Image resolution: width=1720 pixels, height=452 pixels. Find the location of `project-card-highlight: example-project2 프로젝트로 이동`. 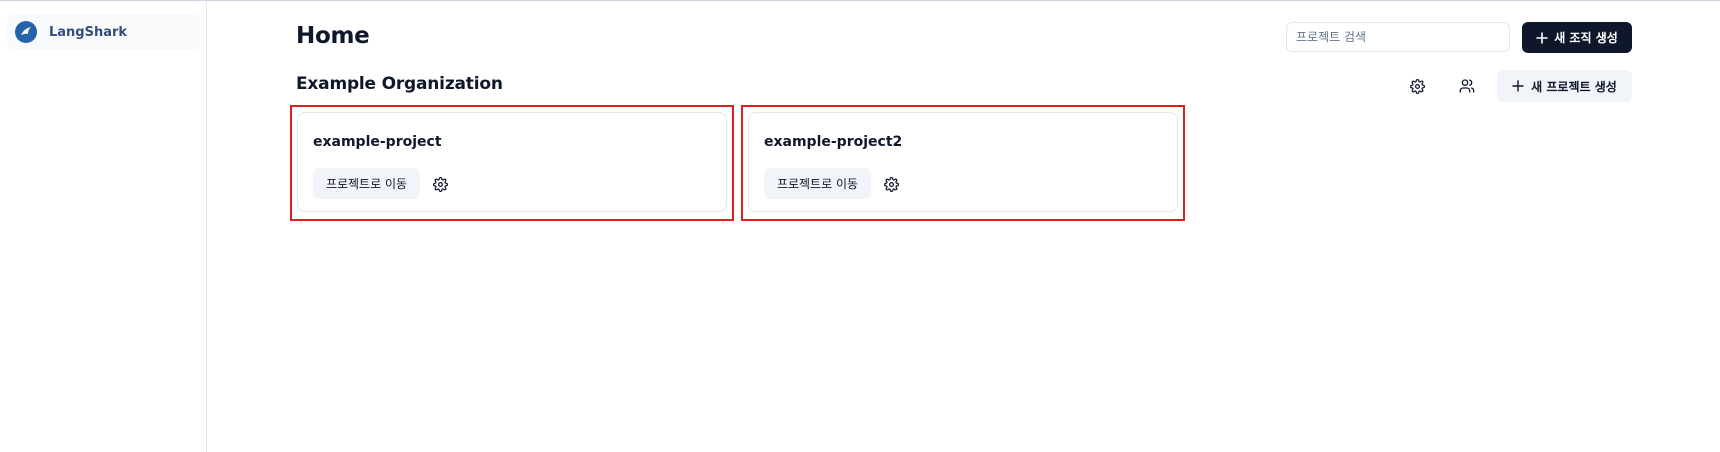

project-card-highlight: example-project2 프로젝트로 이동 is located at coordinates (963, 163).